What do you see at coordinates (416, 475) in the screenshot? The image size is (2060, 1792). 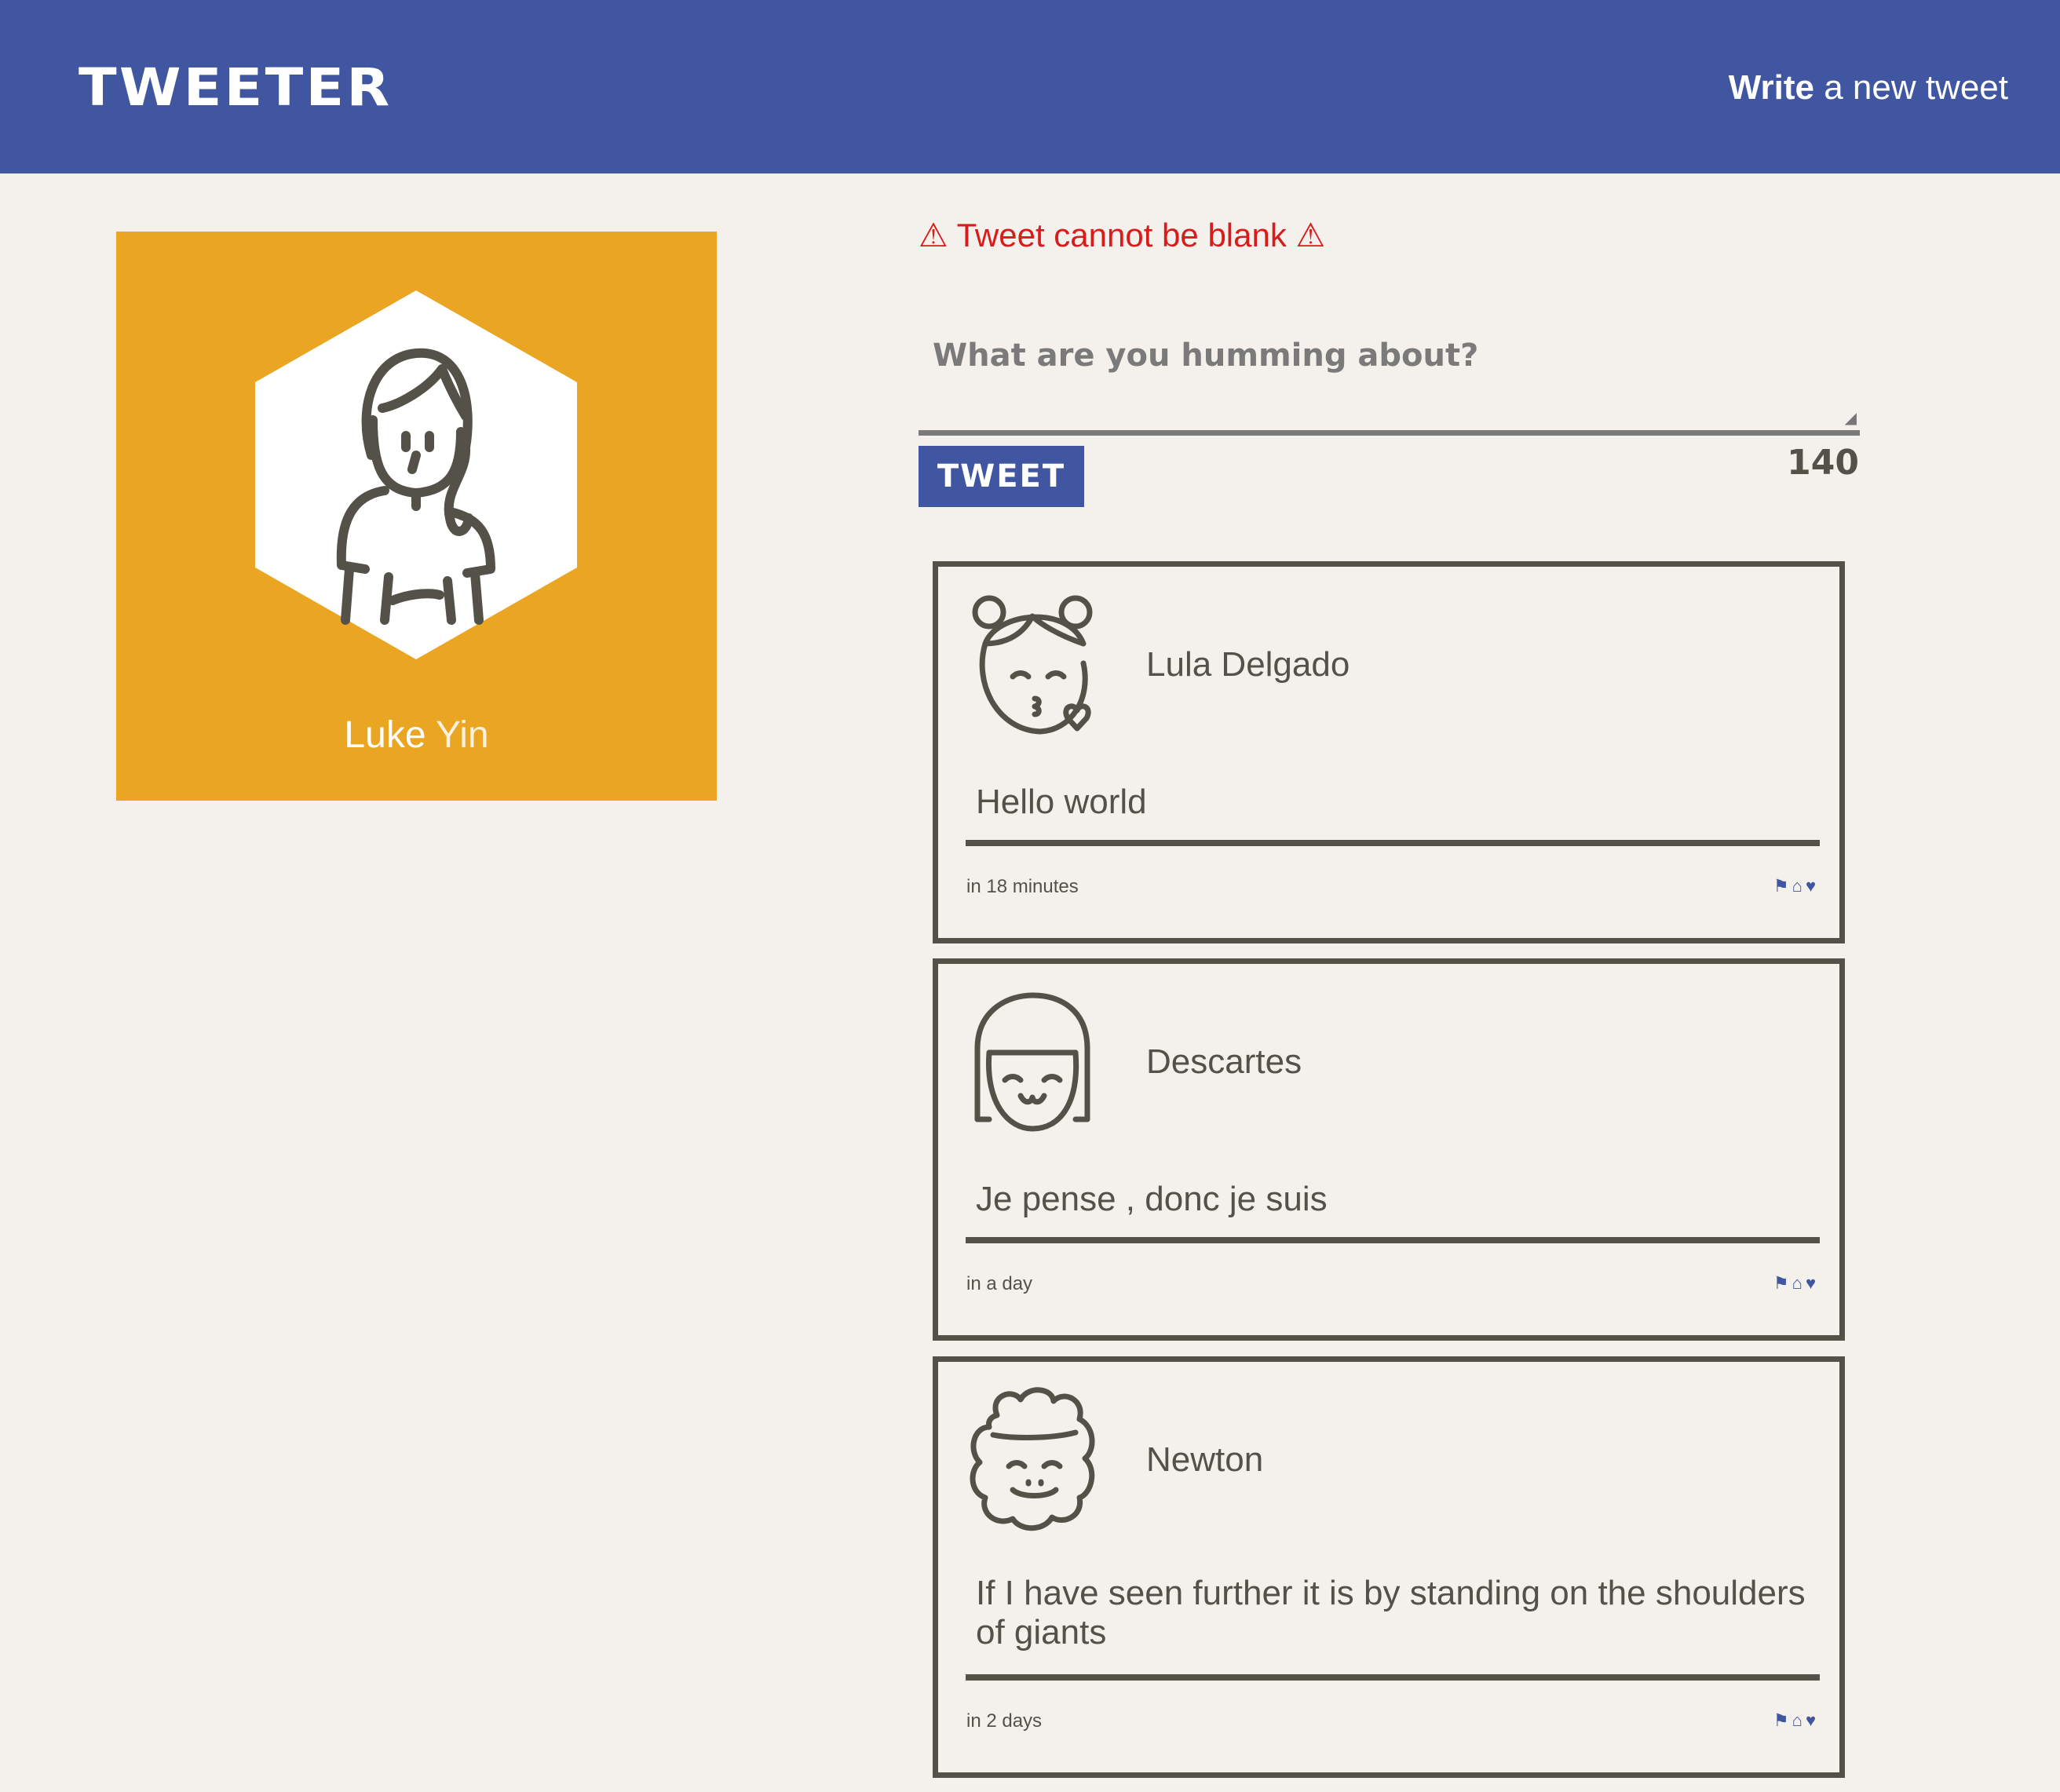 I see `profile-avatar-icon` at bounding box center [416, 475].